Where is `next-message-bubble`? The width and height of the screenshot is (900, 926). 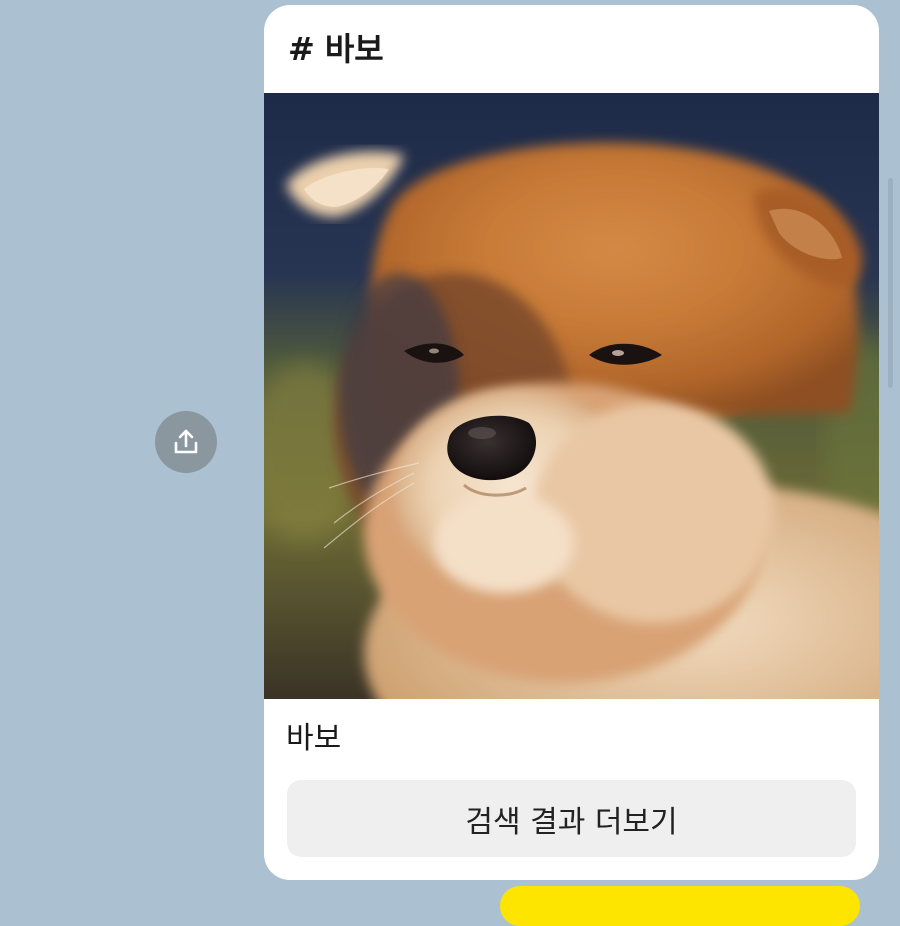
next-message-bubble is located at coordinates (680, 906).